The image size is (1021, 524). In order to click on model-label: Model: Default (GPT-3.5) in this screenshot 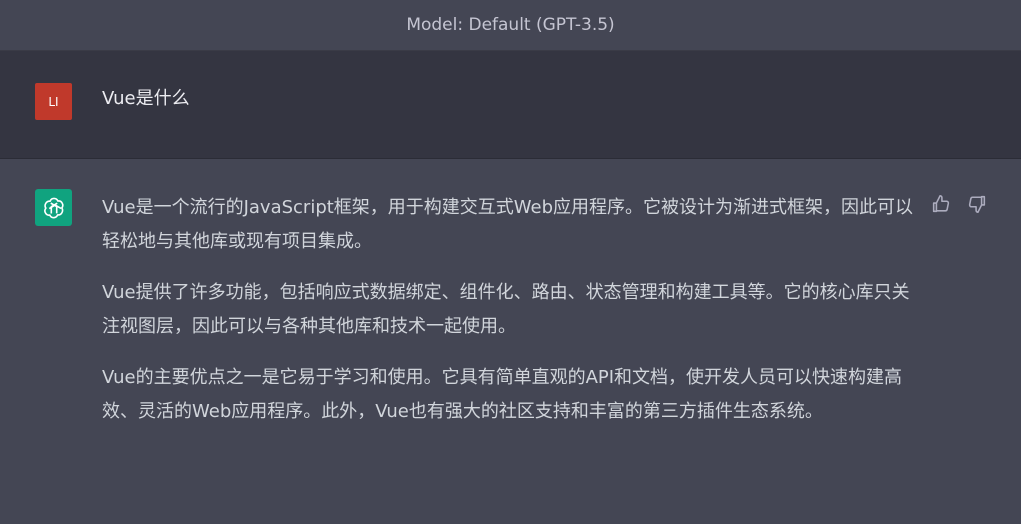, I will do `click(510, 25)`.